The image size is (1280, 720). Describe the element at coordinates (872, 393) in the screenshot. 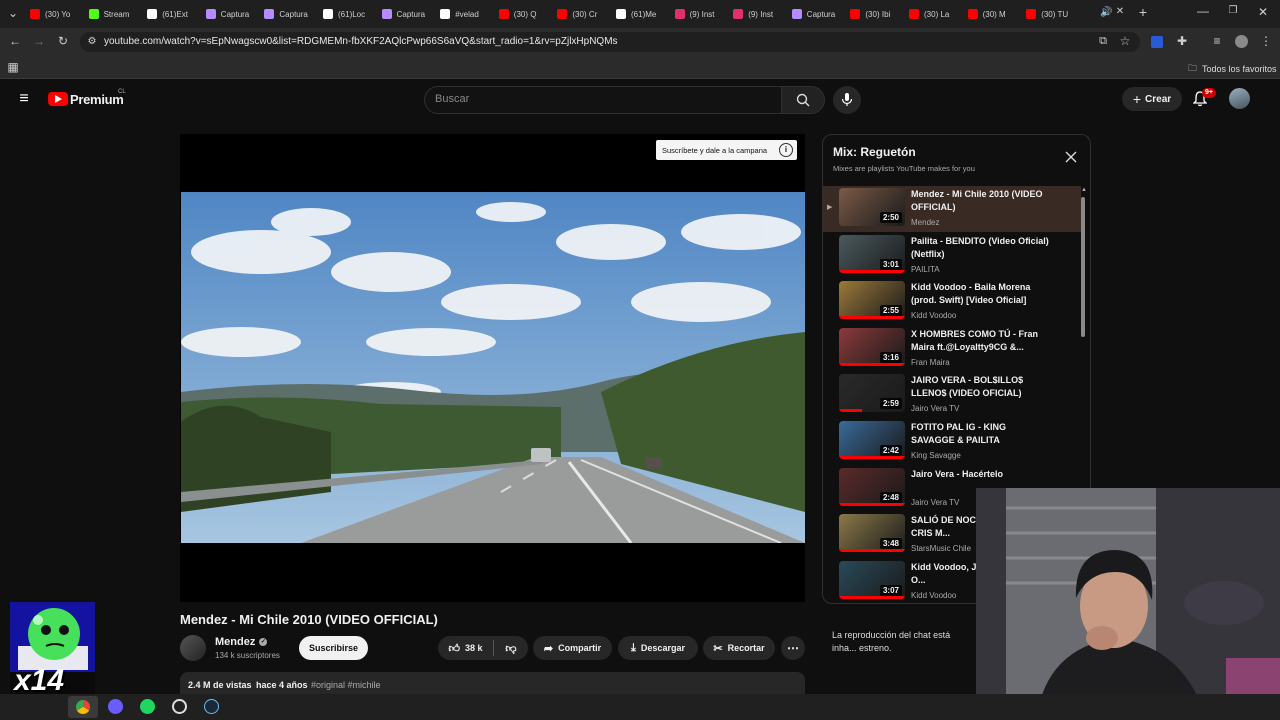

I see `video-thumbnail: 2:59` at that location.